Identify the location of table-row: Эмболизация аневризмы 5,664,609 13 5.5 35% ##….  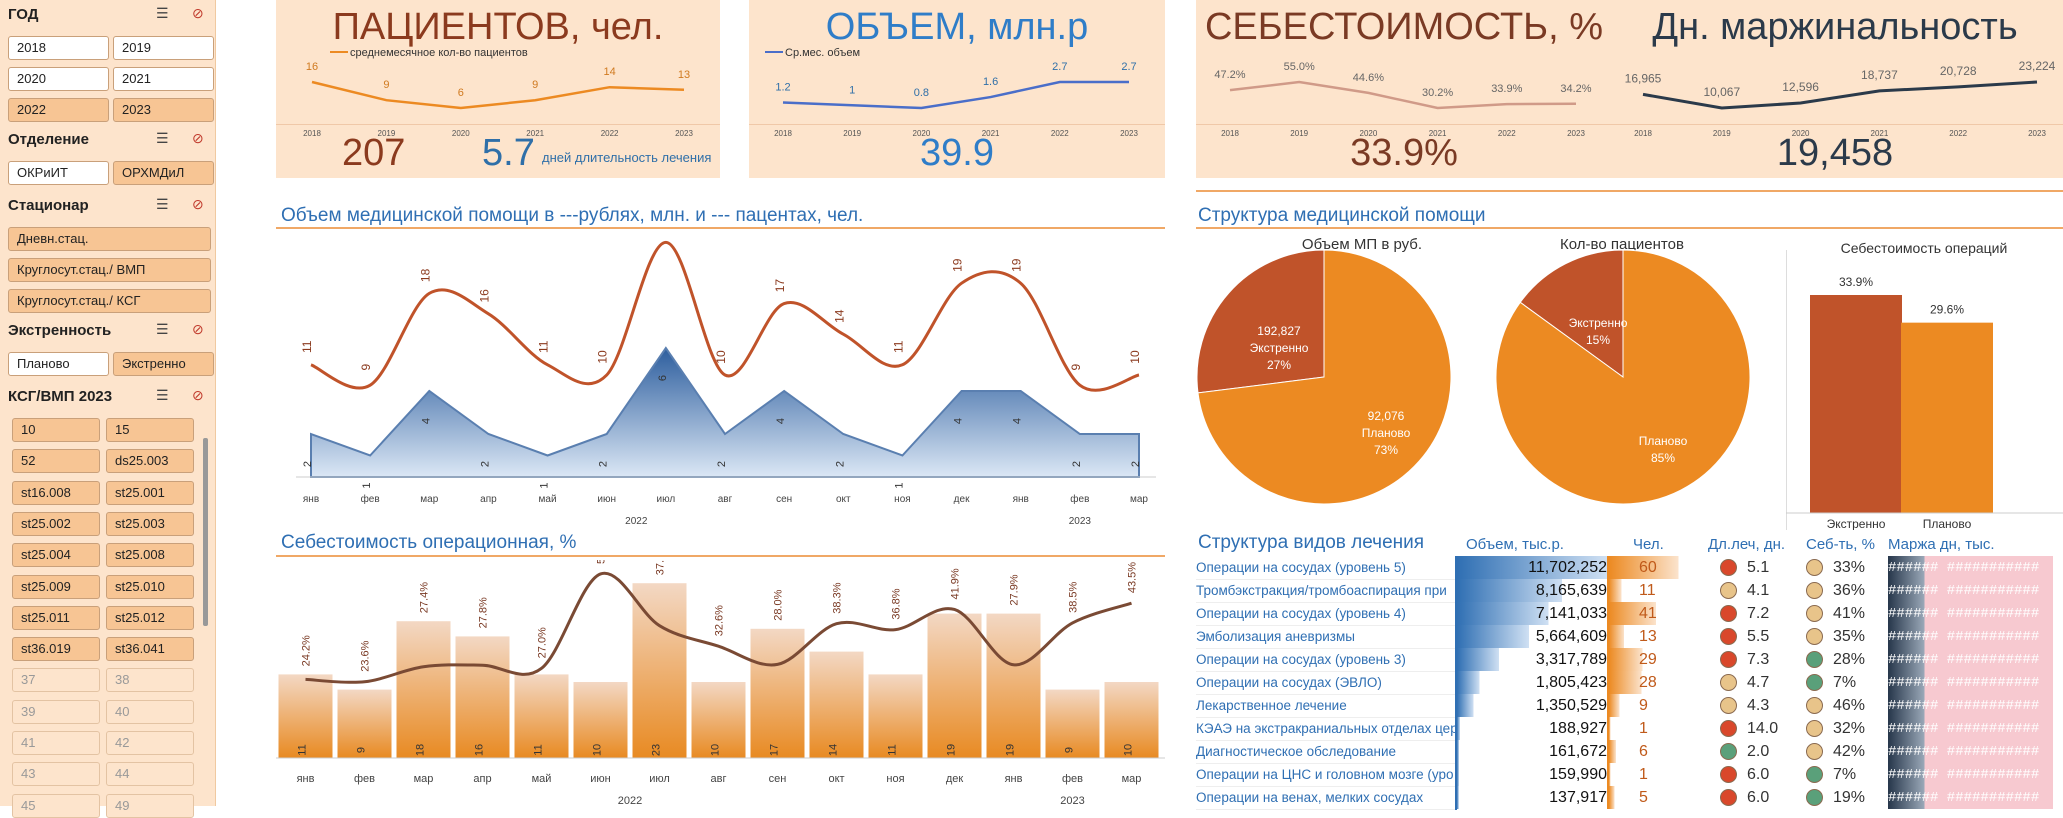
(1624, 637).